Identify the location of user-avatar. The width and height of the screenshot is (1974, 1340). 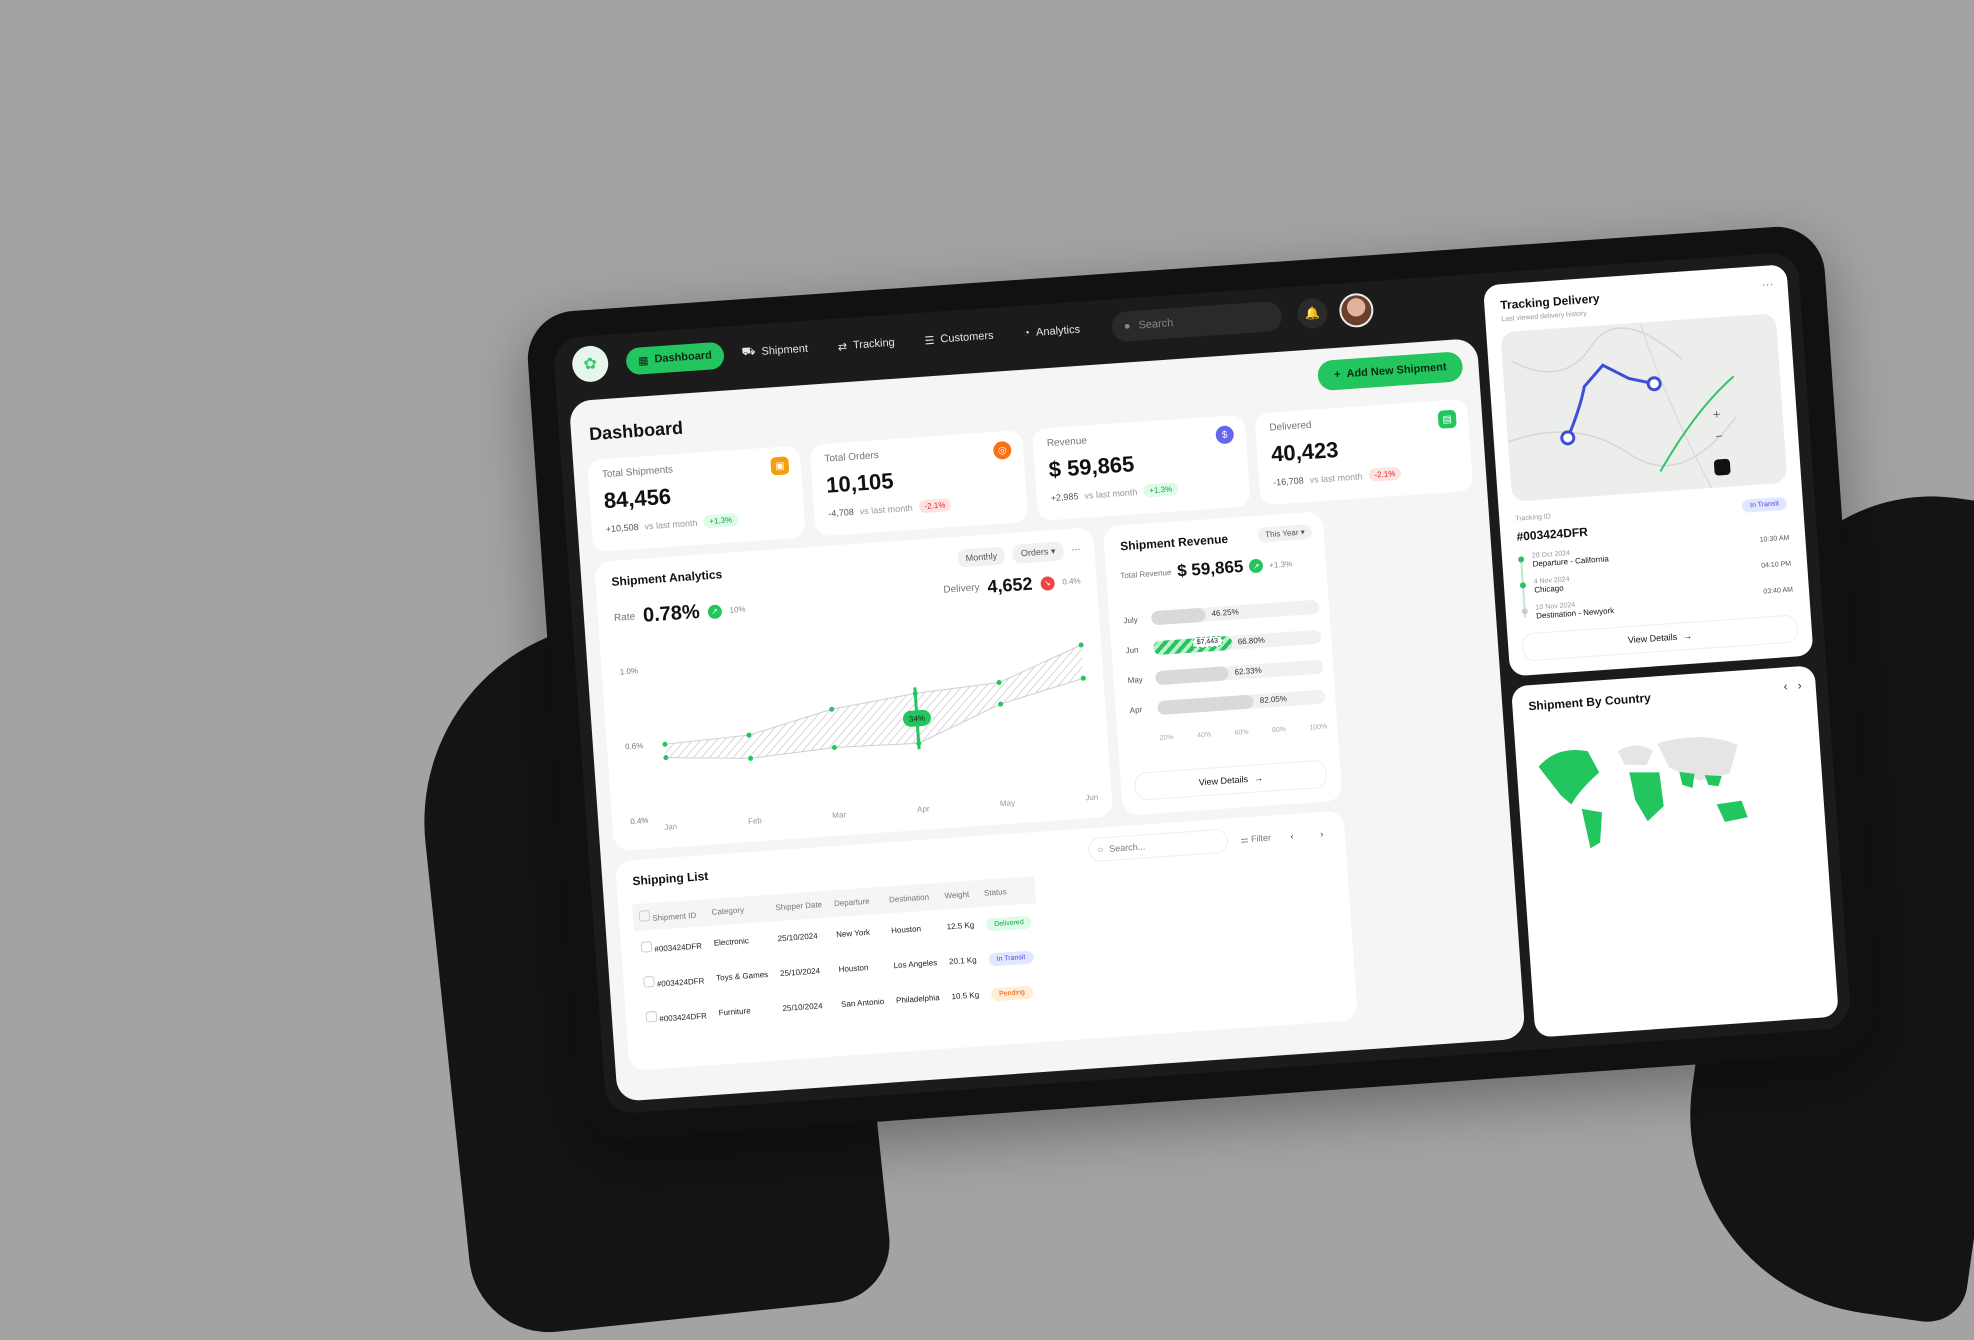
(1356, 310).